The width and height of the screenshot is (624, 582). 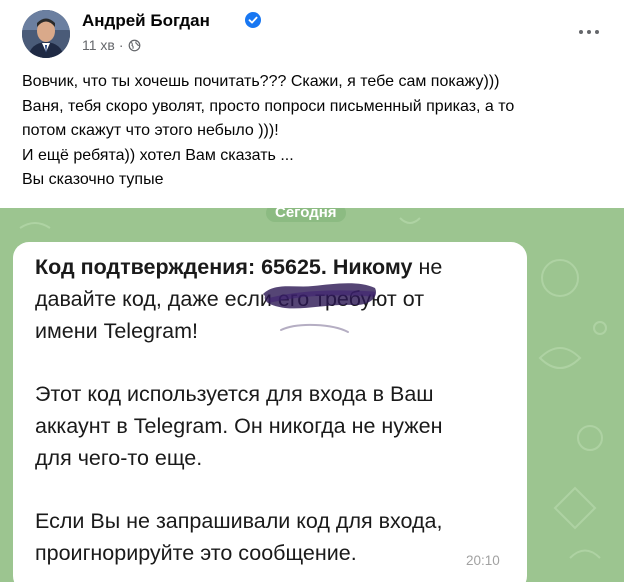 I want to click on message-line: для чего-то еще., so click(x=119, y=458).